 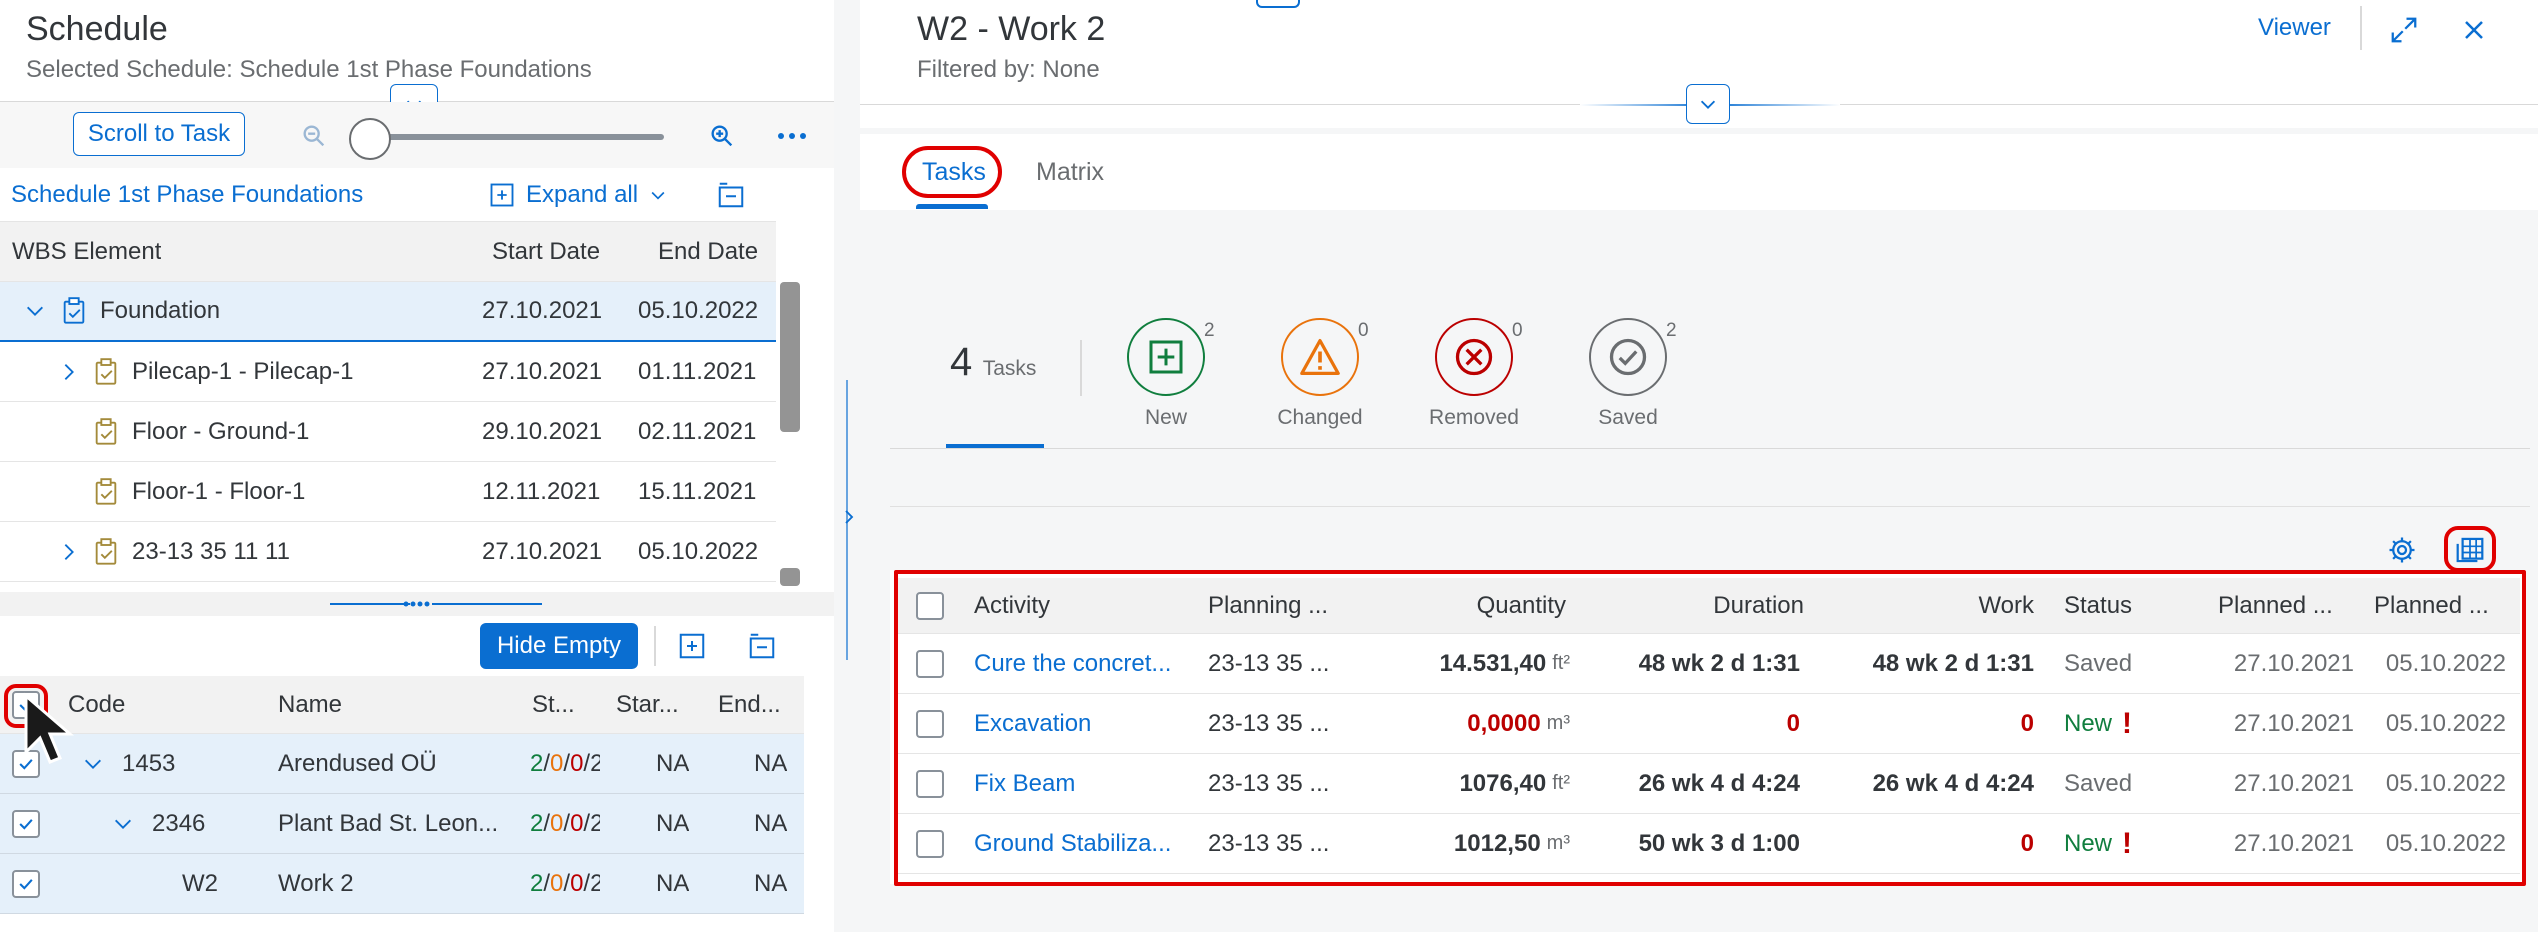 I want to click on zoom-out-icon, so click(x=314, y=136).